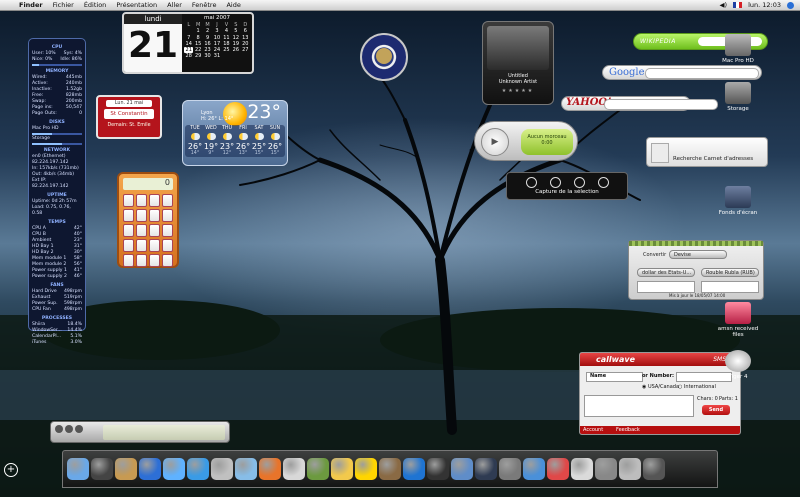 This screenshot has height=497, width=800. What do you see at coordinates (102, 469) in the screenshot?
I see `dashboard-icon` at bounding box center [102, 469].